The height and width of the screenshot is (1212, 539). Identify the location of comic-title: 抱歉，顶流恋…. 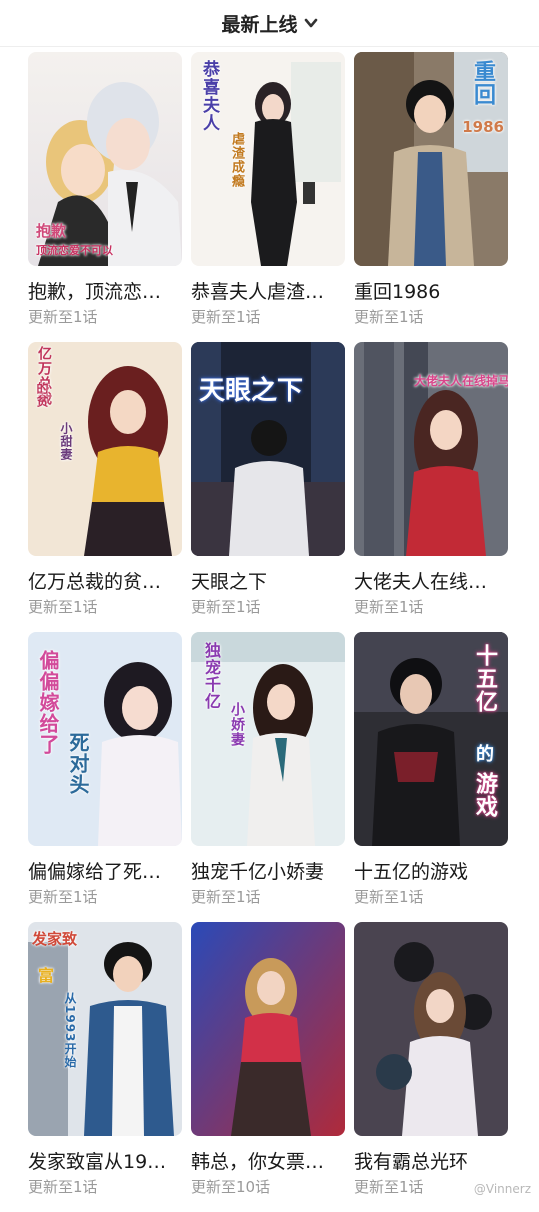
(105, 292).